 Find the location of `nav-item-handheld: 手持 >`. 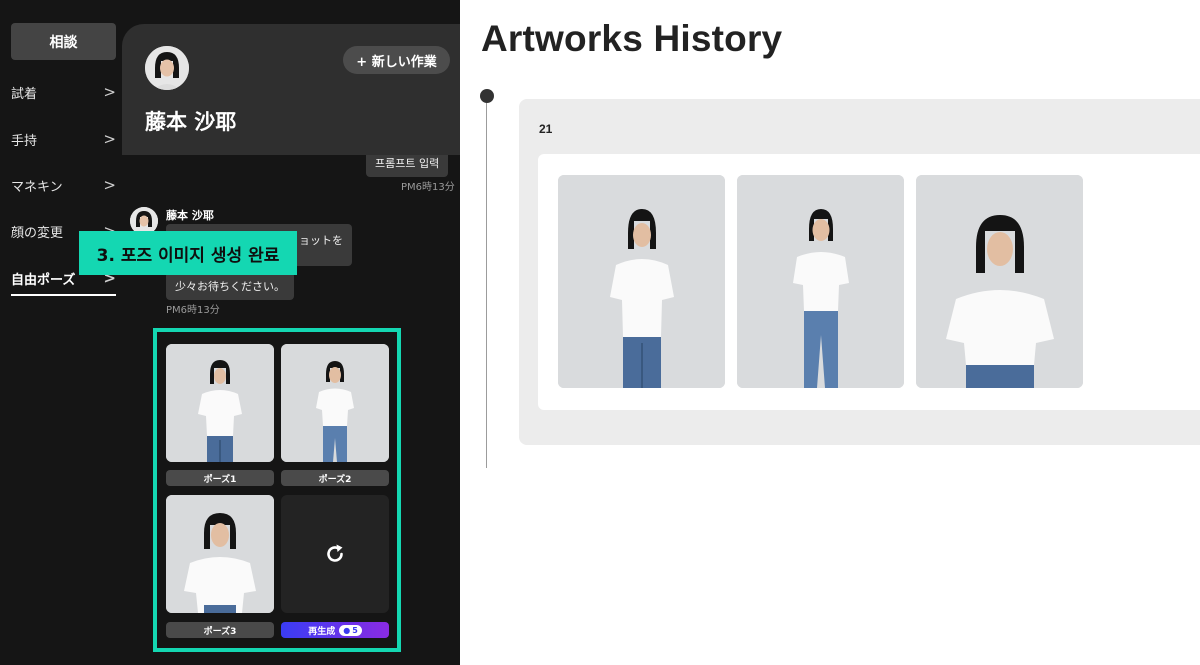

nav-item-handheld: 手持 > is located at coordinates (63, 139).